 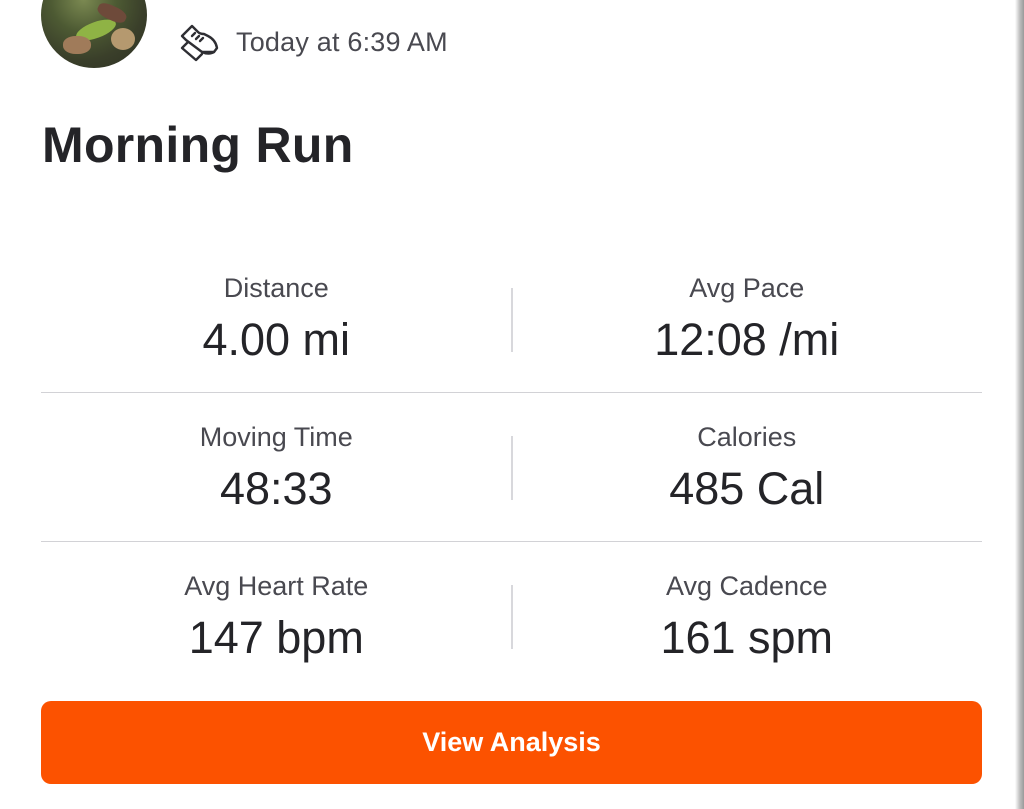 I want to click on activity-meta: Today at 6:39 AM, so click(x=313, y=42).